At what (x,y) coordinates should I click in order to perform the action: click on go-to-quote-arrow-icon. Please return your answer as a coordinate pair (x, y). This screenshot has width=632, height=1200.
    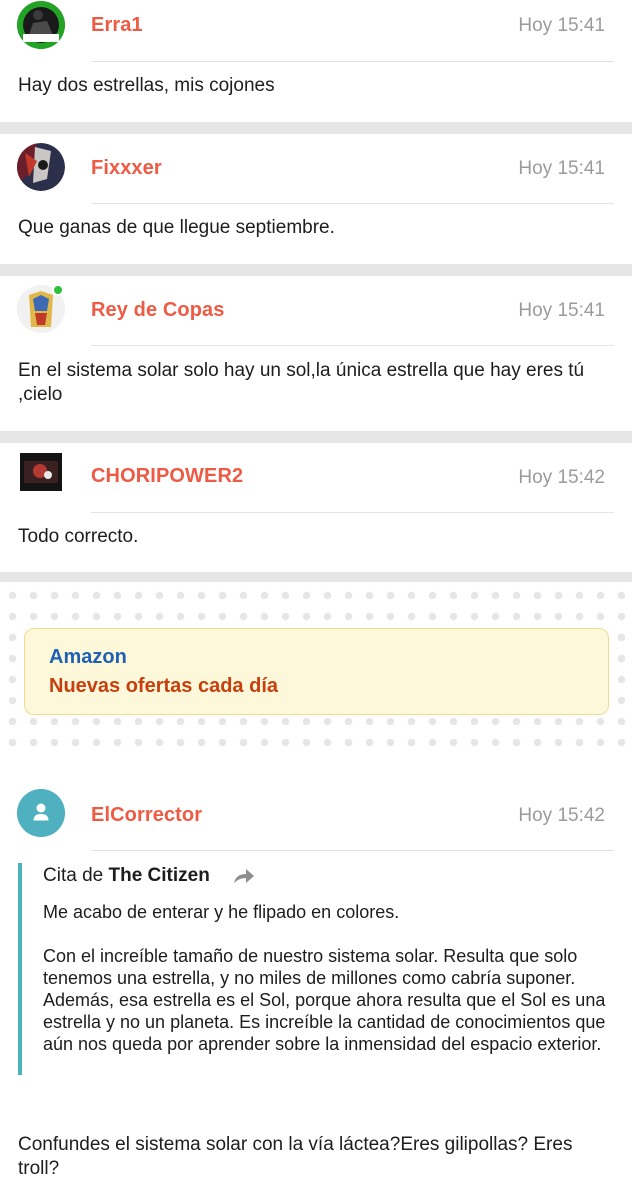
    Looking at the image, I should click on (244, 876).